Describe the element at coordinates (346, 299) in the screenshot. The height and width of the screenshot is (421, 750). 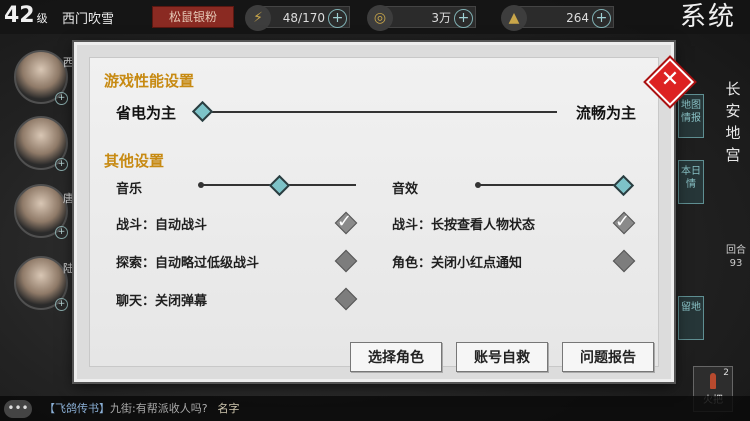
I see `disable-danmaku-checkbox` at that location.